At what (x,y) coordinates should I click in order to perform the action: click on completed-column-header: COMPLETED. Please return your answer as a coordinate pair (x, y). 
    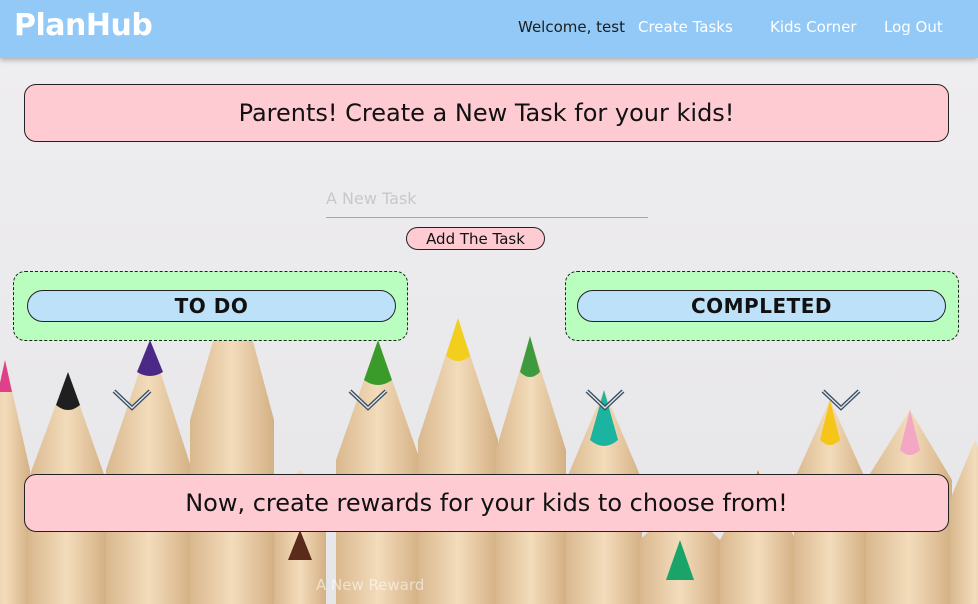
    Looking at the image, I should click on (761, 306).